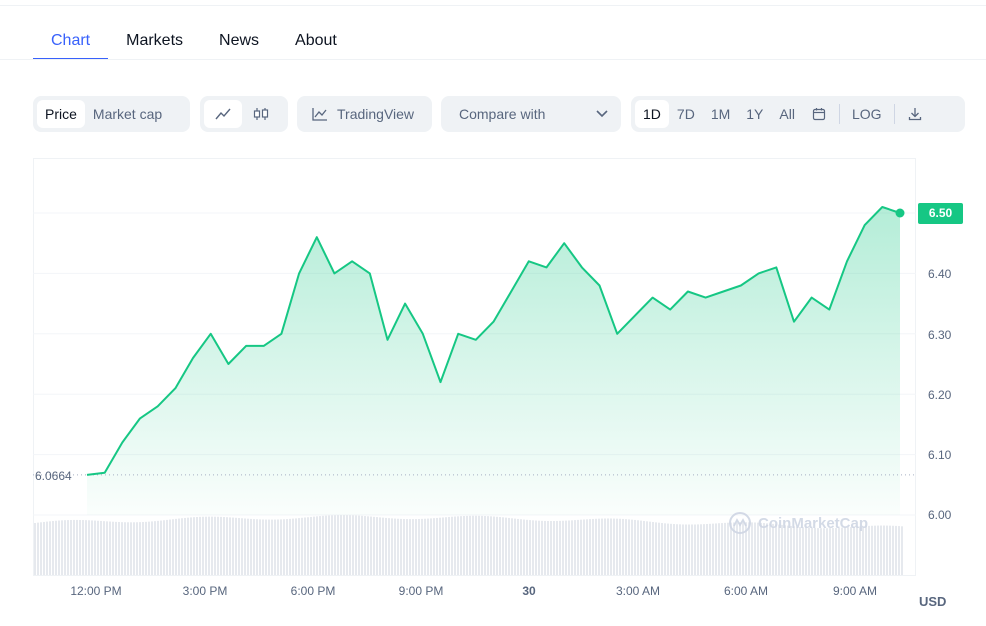  I want to click on chart-style-toggle, so click(244, 114).